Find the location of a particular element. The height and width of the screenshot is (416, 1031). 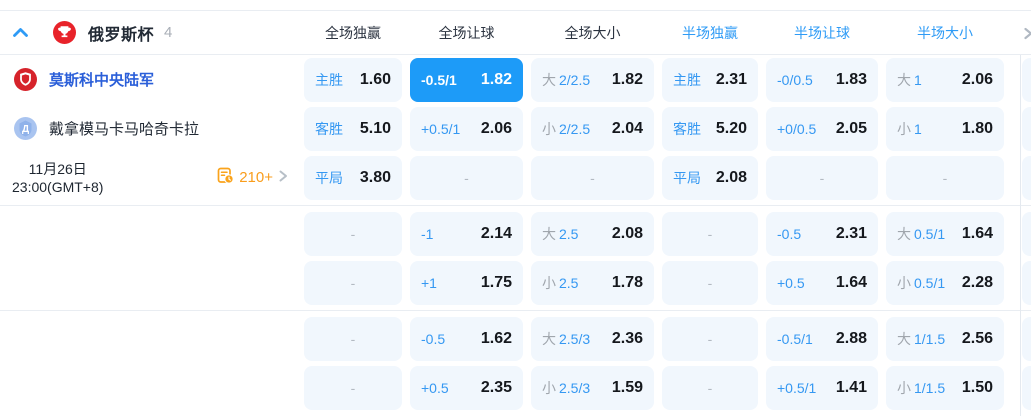

odds-cell-half-handicap-home: -0.5 2.31 is located at coordinates (822, 233).